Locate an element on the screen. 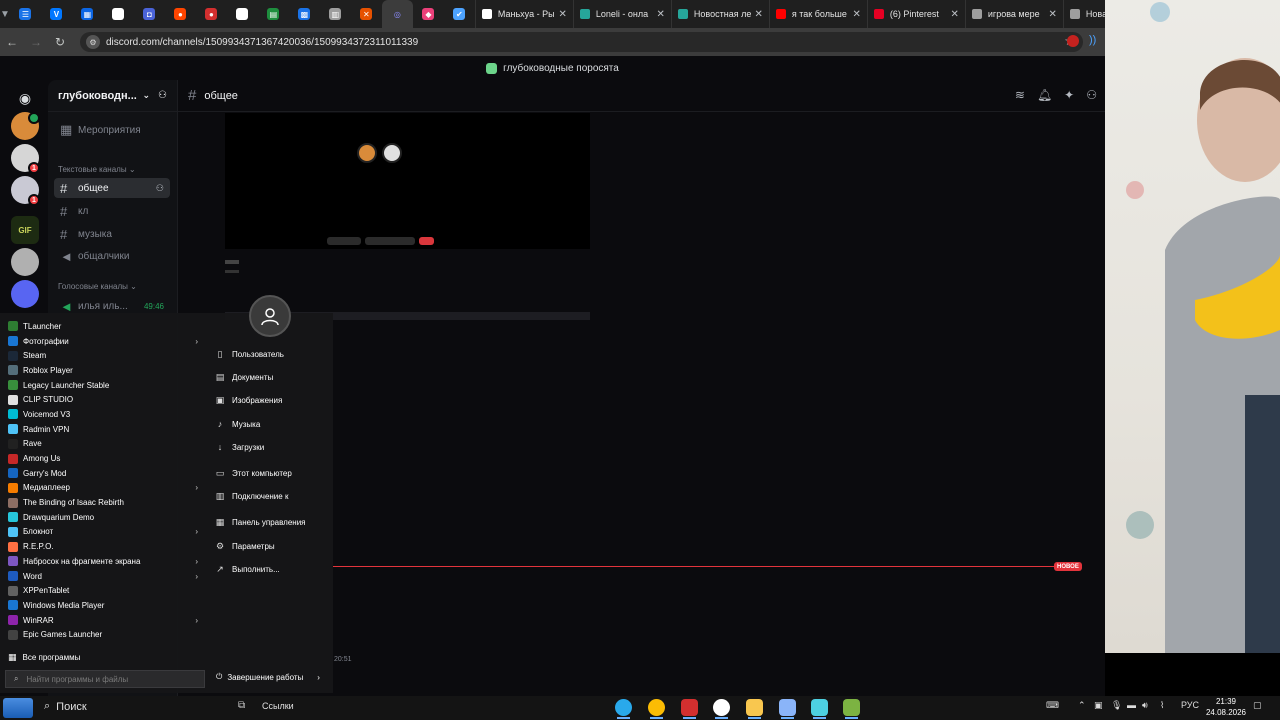 This screenshot has width=1280, height=720. pinned-tab-tomato: ● is located at coordinates (211, 14).